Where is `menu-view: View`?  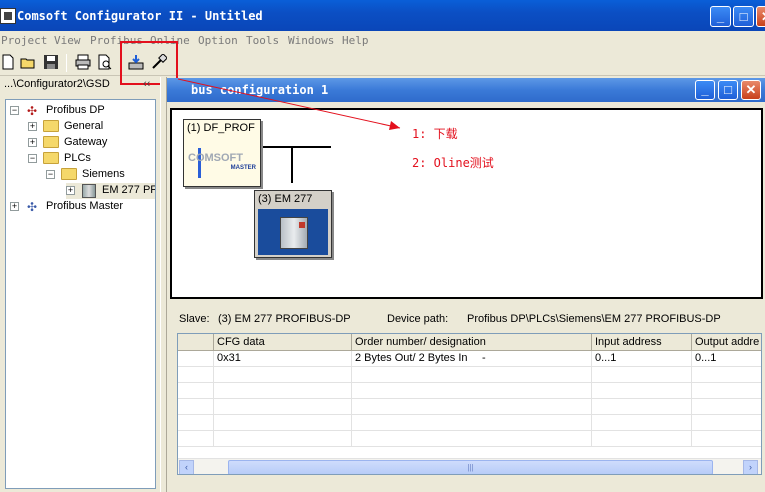 menu-view: View is located at coordinates (67, 40).